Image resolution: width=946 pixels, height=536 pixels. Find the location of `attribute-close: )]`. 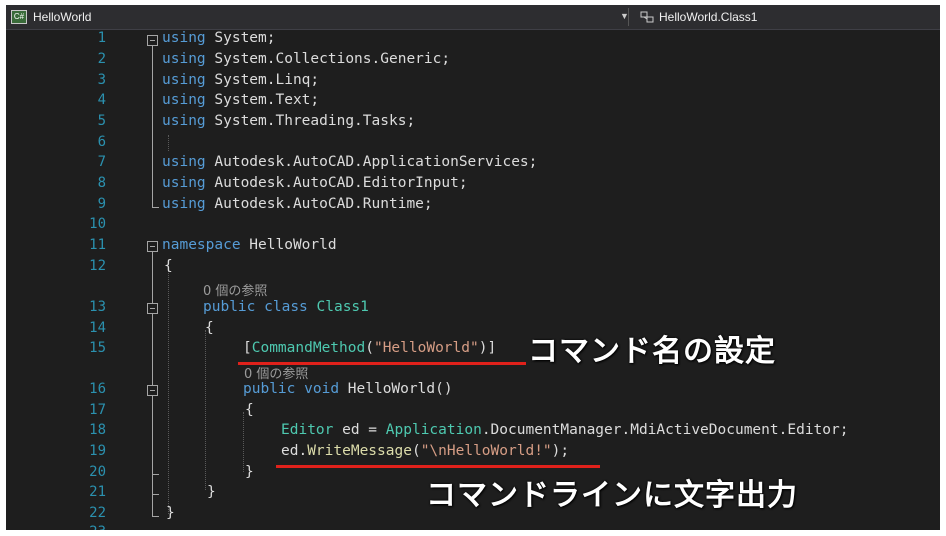

attribute-close: )] is located at coordinates (487, 348).